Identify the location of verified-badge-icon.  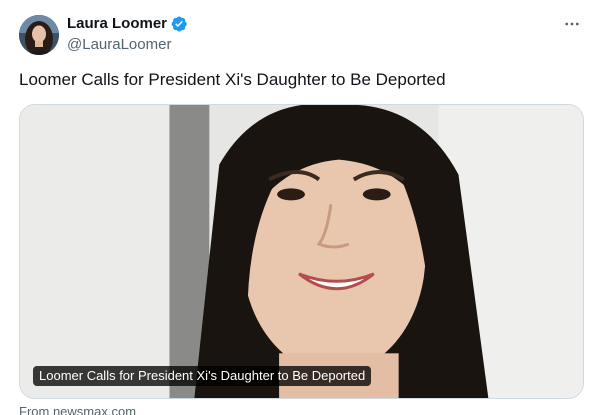
(179, 24).